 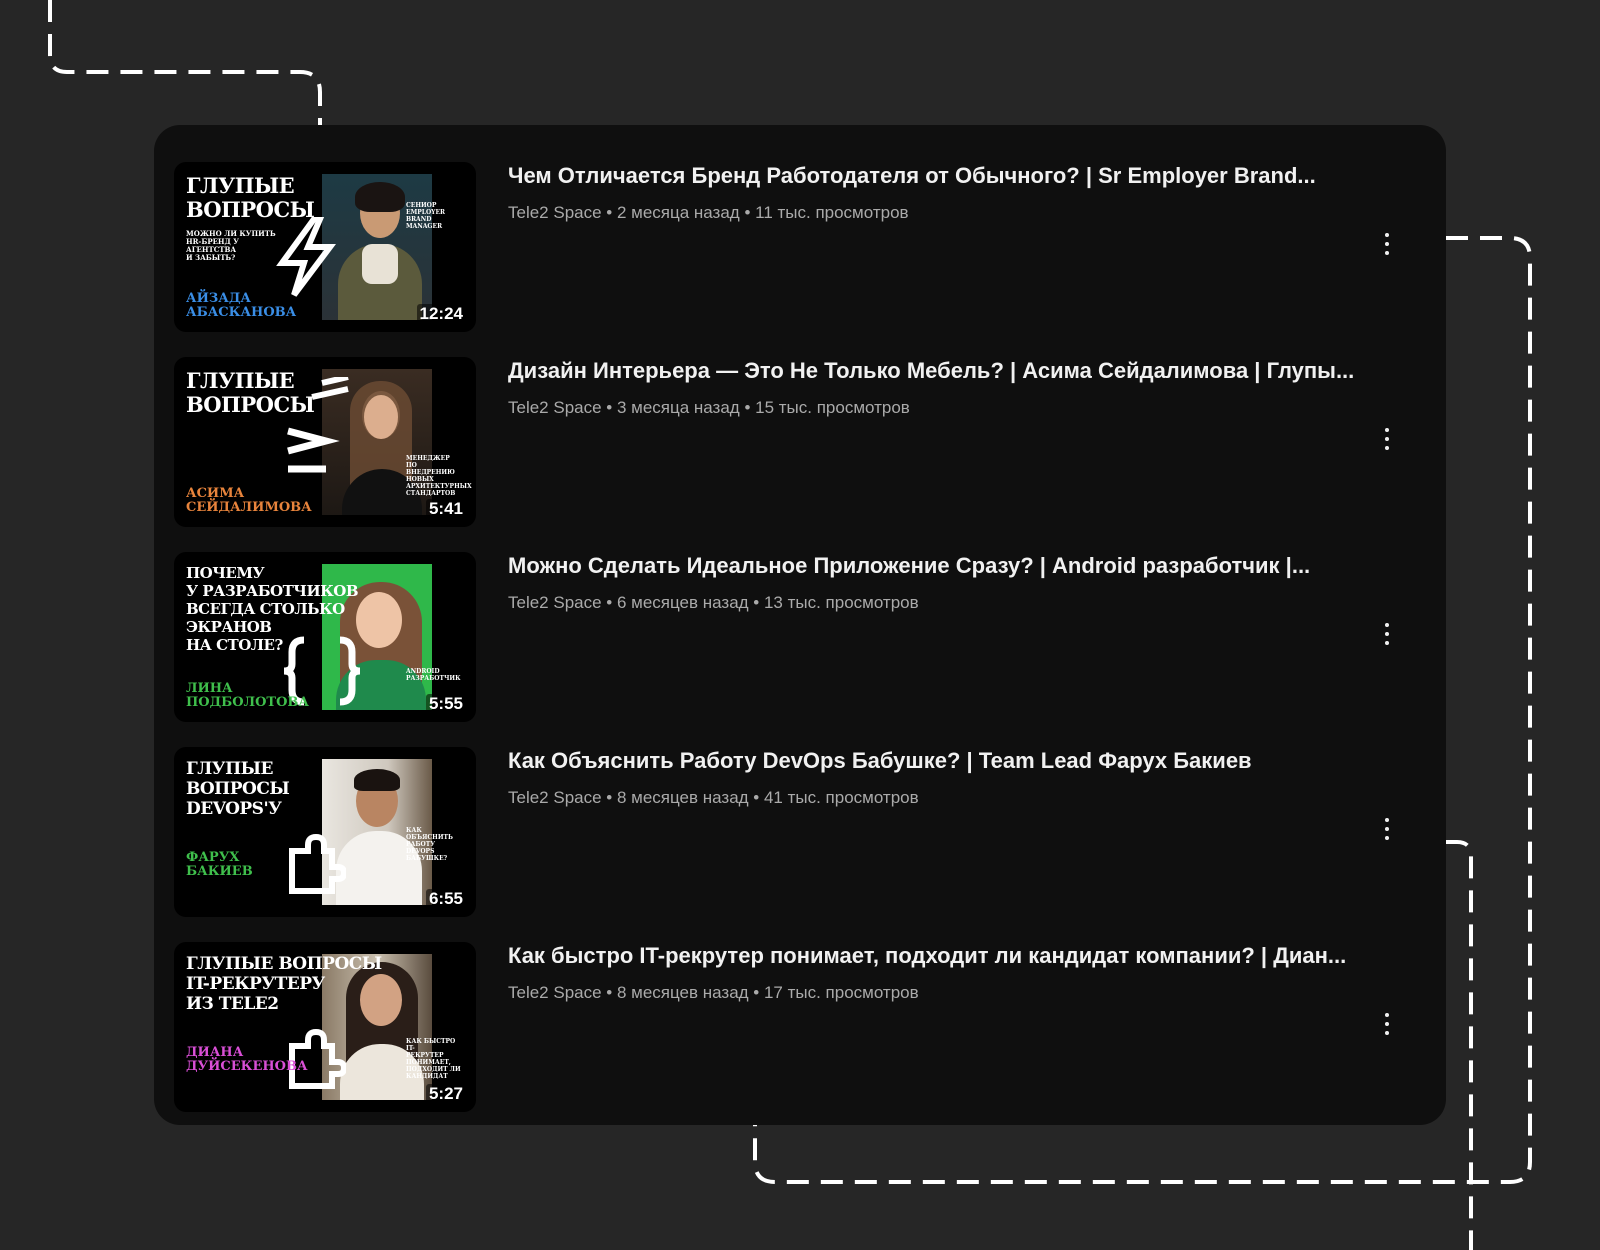 I want to click on thumbnail-note: СЕНИОР EMPLOYER BRAND MANAGER, so click(x=426, y=216).